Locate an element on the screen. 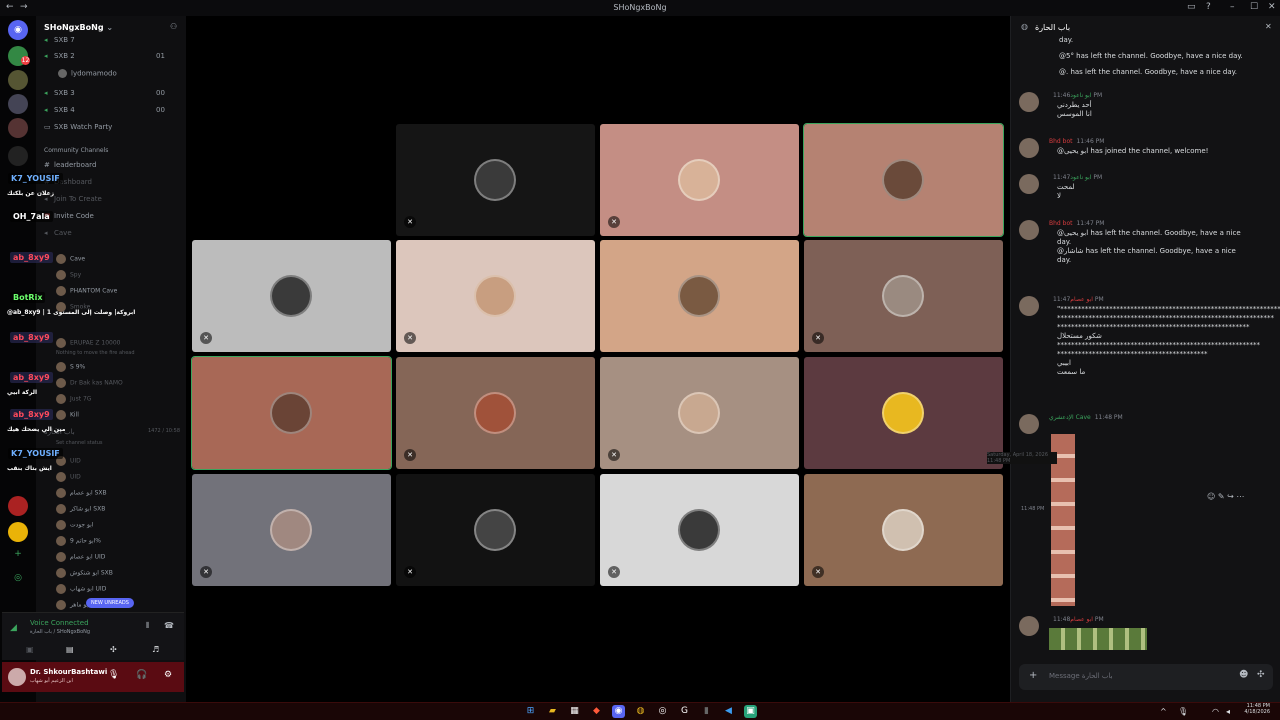  close-window-button: ✕ is located at coordinates (1272, 7).